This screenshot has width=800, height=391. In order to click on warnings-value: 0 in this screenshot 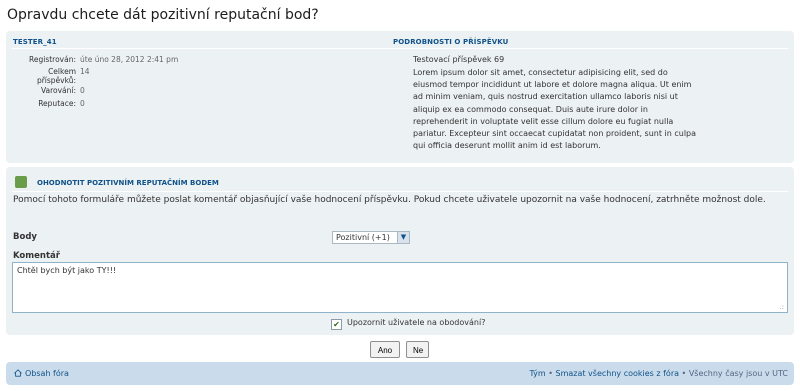, I will do `click(82, 90)`.